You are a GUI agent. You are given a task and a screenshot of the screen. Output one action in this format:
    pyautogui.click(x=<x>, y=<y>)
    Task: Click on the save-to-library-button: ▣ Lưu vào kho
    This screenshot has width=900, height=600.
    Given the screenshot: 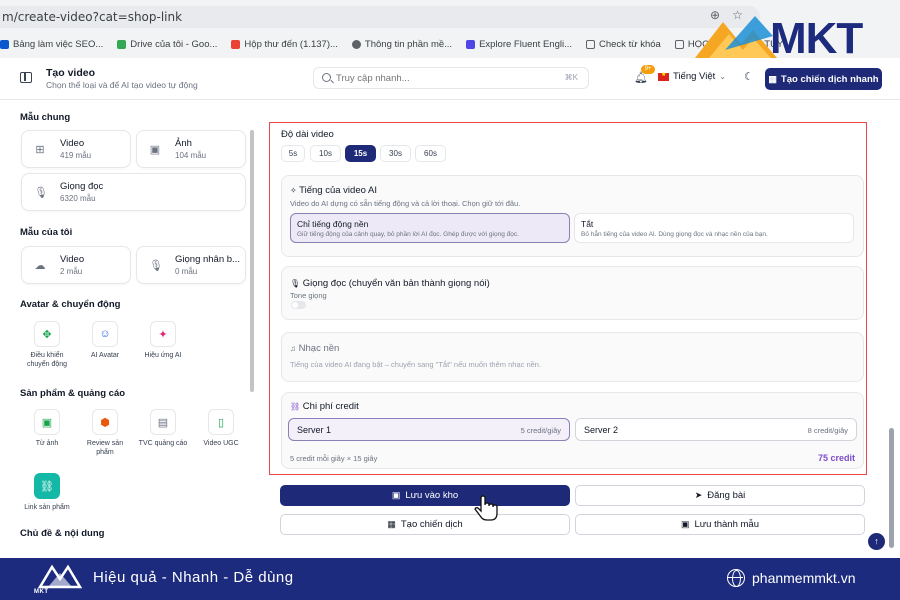 What is the action you would take?
    pyautogui.click(x=425, y=495)
    